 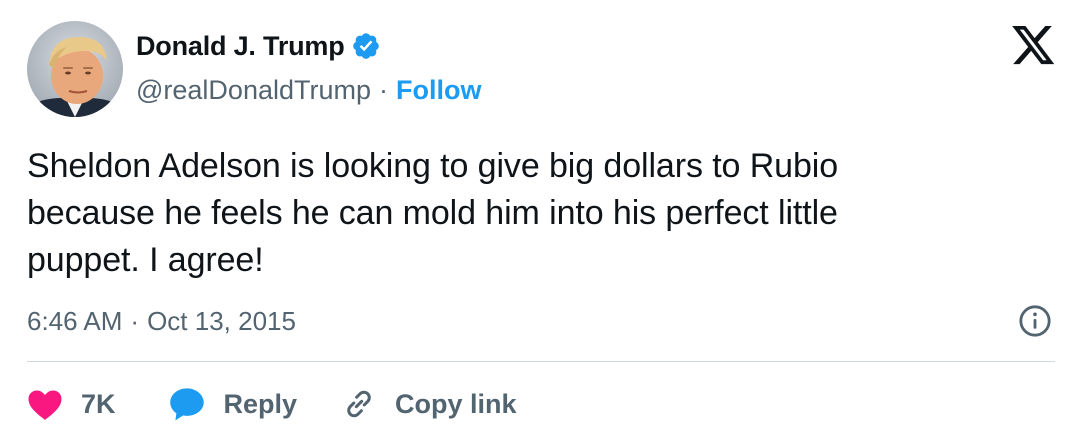 What do you see at coordinates (74, 321) in the screenshot?
I see `tweet-time: 6:46 AM` at bounding box center [74, 321].